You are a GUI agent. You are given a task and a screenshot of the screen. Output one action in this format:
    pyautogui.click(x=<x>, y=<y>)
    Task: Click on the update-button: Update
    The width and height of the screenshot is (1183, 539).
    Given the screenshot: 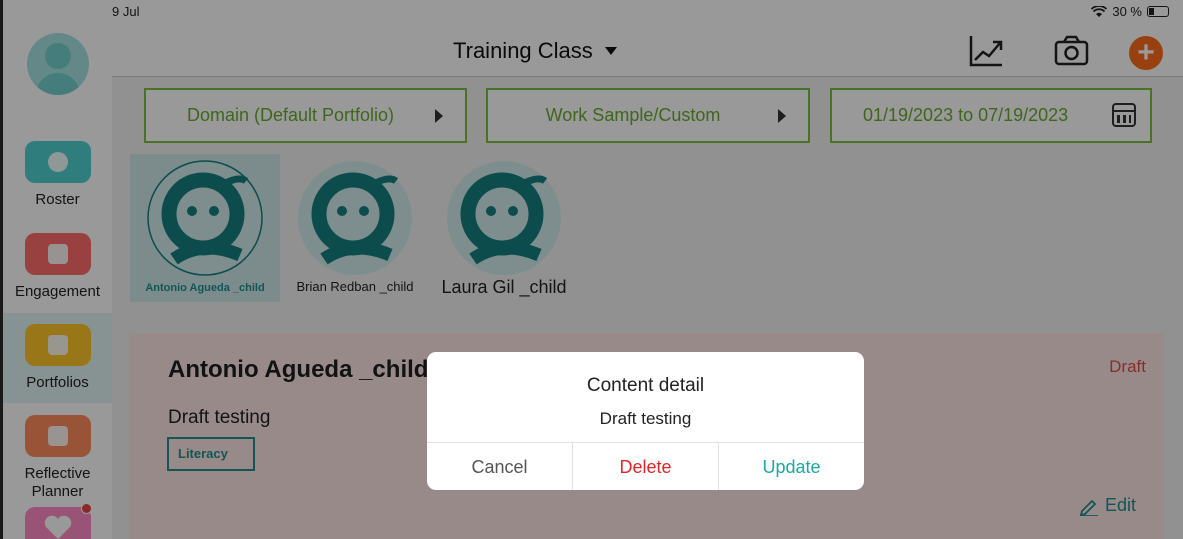 What is the action you would take?
    pyautogui.click(x=791, y=466)
    